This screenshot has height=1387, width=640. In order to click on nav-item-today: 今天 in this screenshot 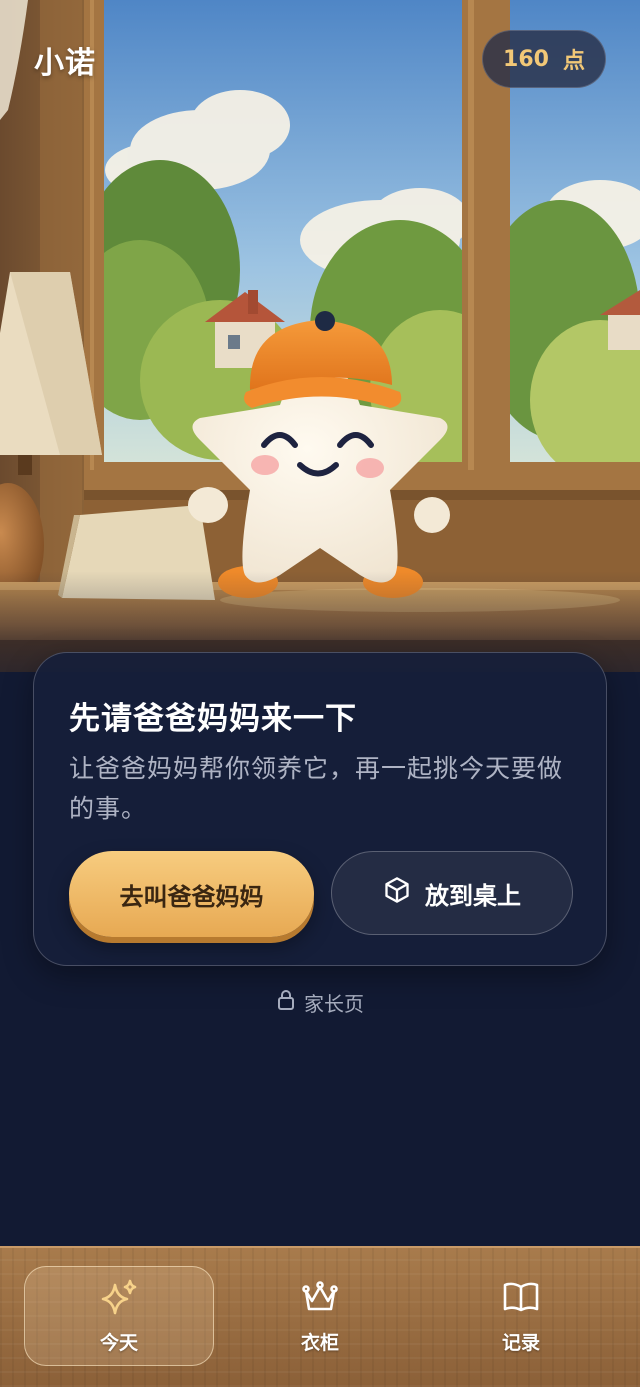, I will do `click(119, 1316)`.